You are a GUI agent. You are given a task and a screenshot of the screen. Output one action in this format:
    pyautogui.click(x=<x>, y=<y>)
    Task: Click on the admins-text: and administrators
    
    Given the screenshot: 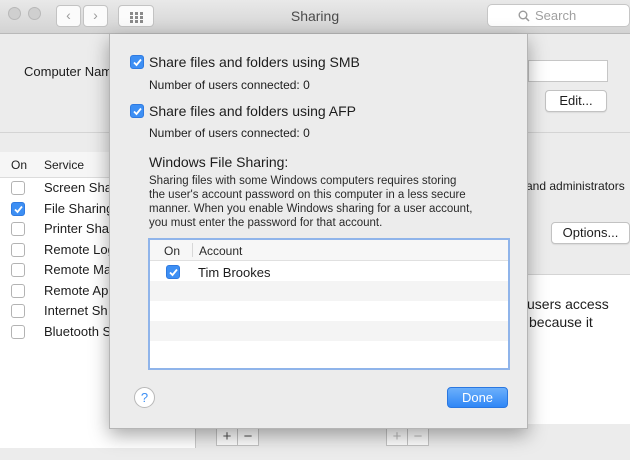 What is the action you would take?
    pyautogui.click(x=575, y=186)
    